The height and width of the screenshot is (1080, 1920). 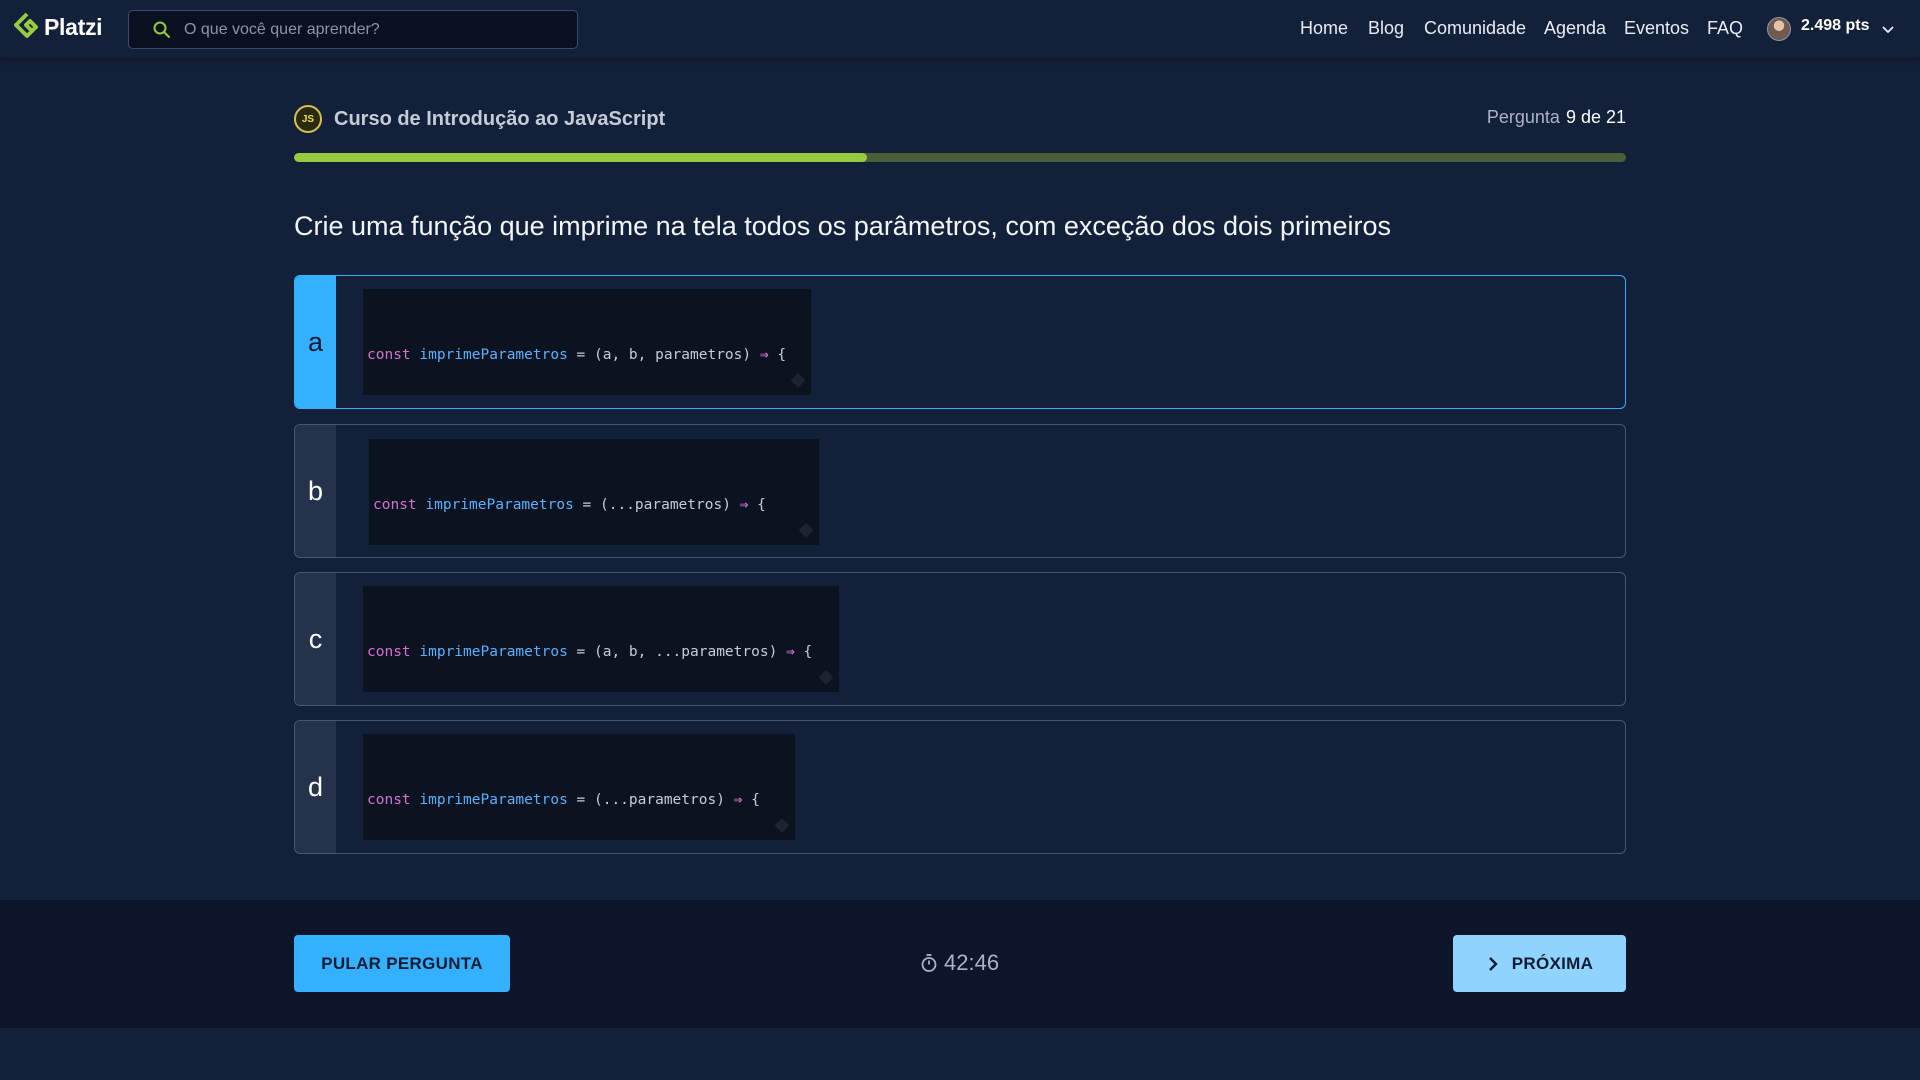 I want to click on search-bar, so click(x=353, y=29).